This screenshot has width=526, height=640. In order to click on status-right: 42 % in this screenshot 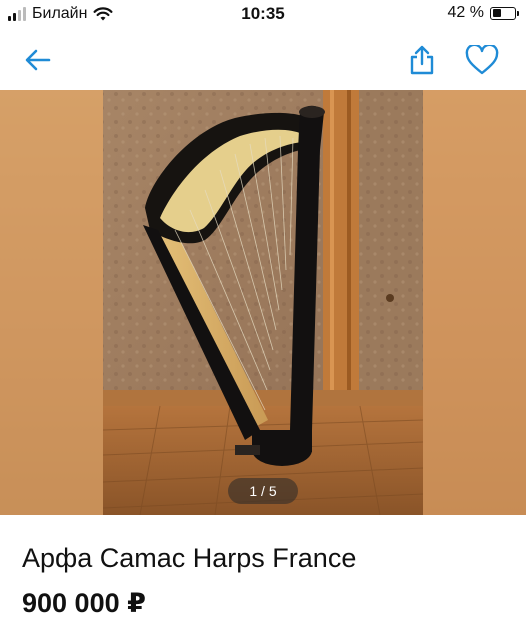, I will do `click(483, 13)`.